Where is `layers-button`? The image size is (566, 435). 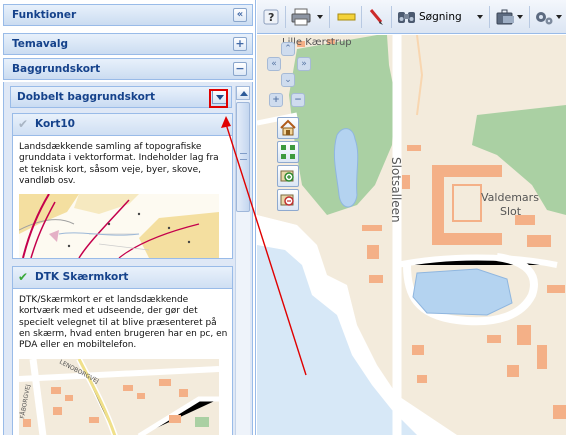
layers-button is located at coordinates (510, 17).